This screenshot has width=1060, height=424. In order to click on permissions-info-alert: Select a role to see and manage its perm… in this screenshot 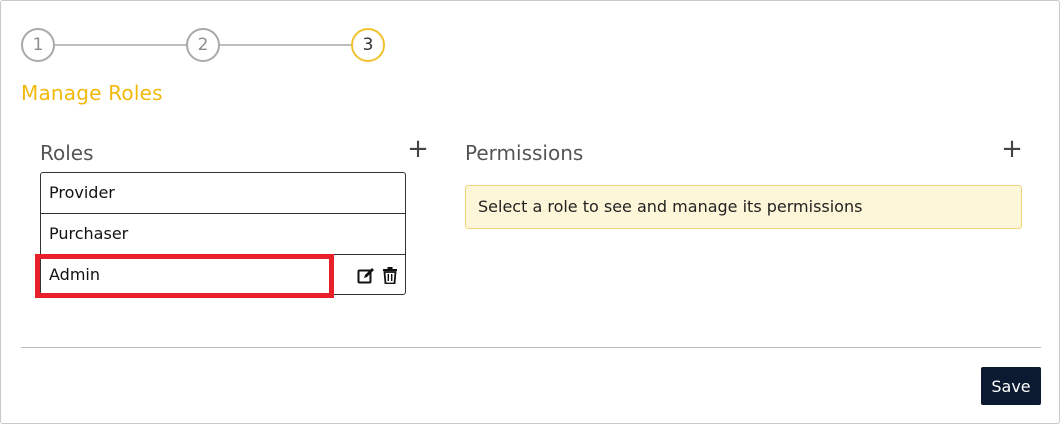, I will do `click(743, 207)`.